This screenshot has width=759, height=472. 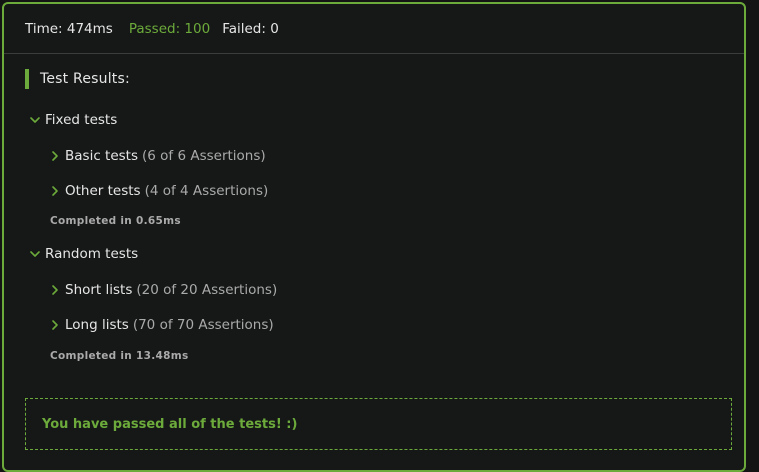 I want to click on test-item-label: Other tests, so click(x=103, y=191).